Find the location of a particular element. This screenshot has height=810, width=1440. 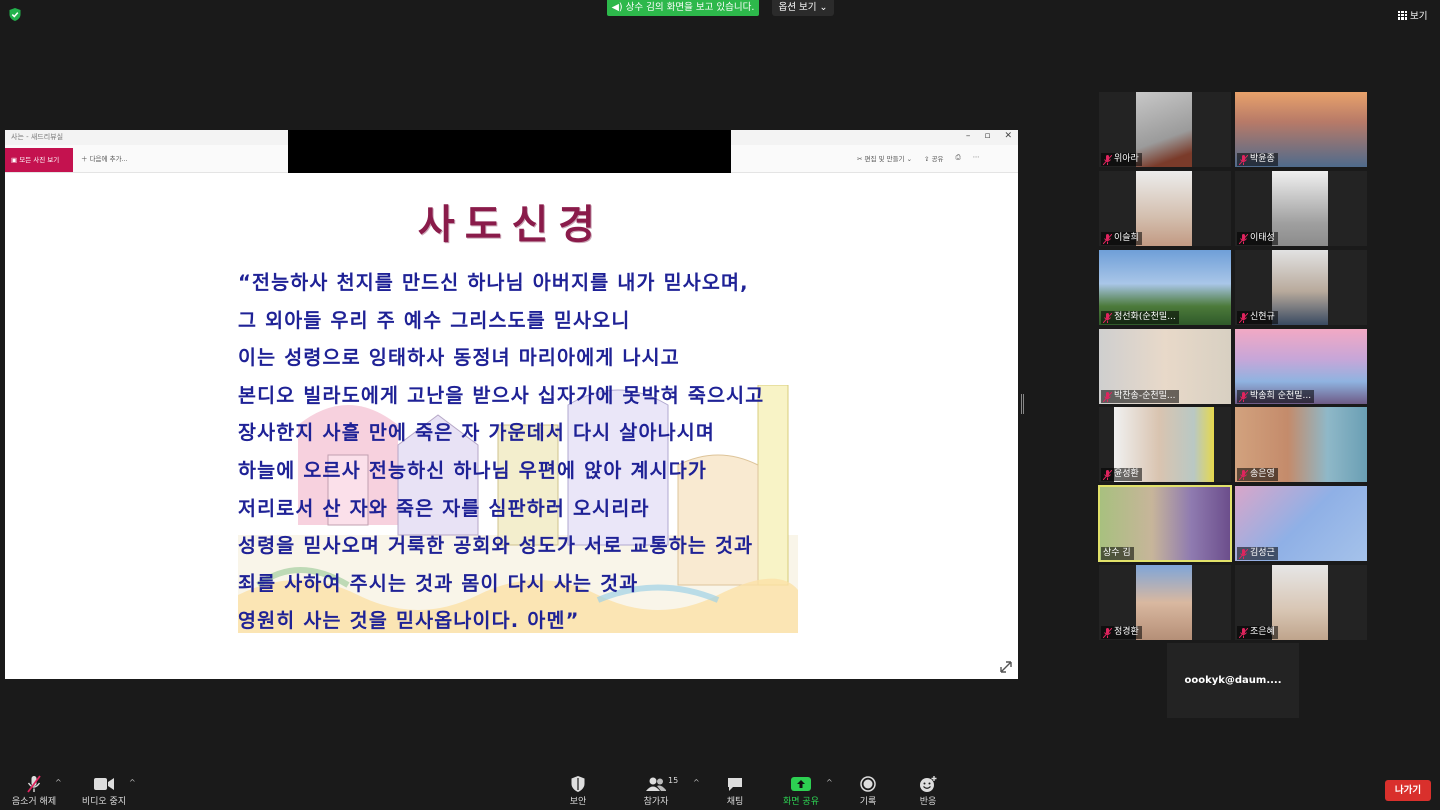

reactions-button: 반응 is located at coordinates (928, 790).